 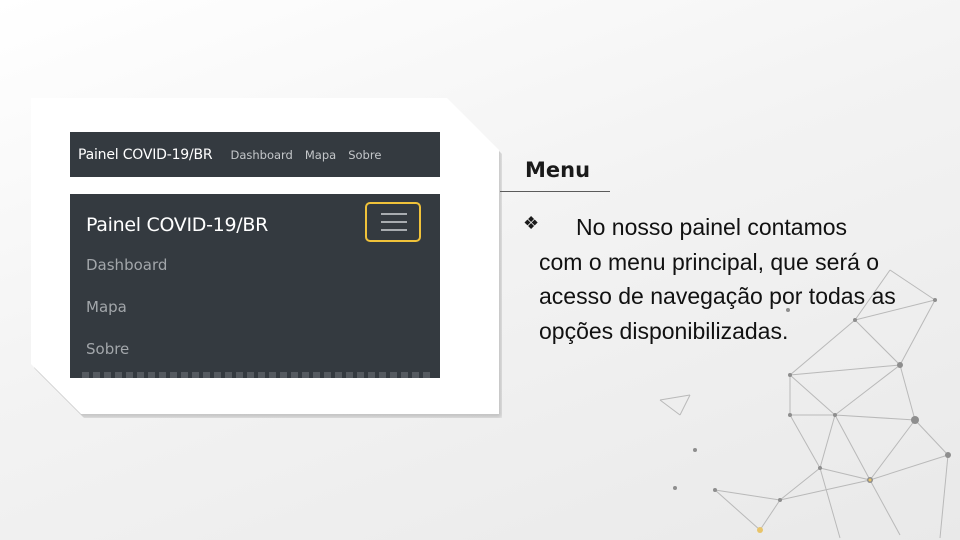 What do you see at coordinates (255, 286) in the screenshot?
I see `navbar-mobile-preview: Painel COVID-19/BR Dashboard Mapa Sobre` at bounding box center [255, 286].